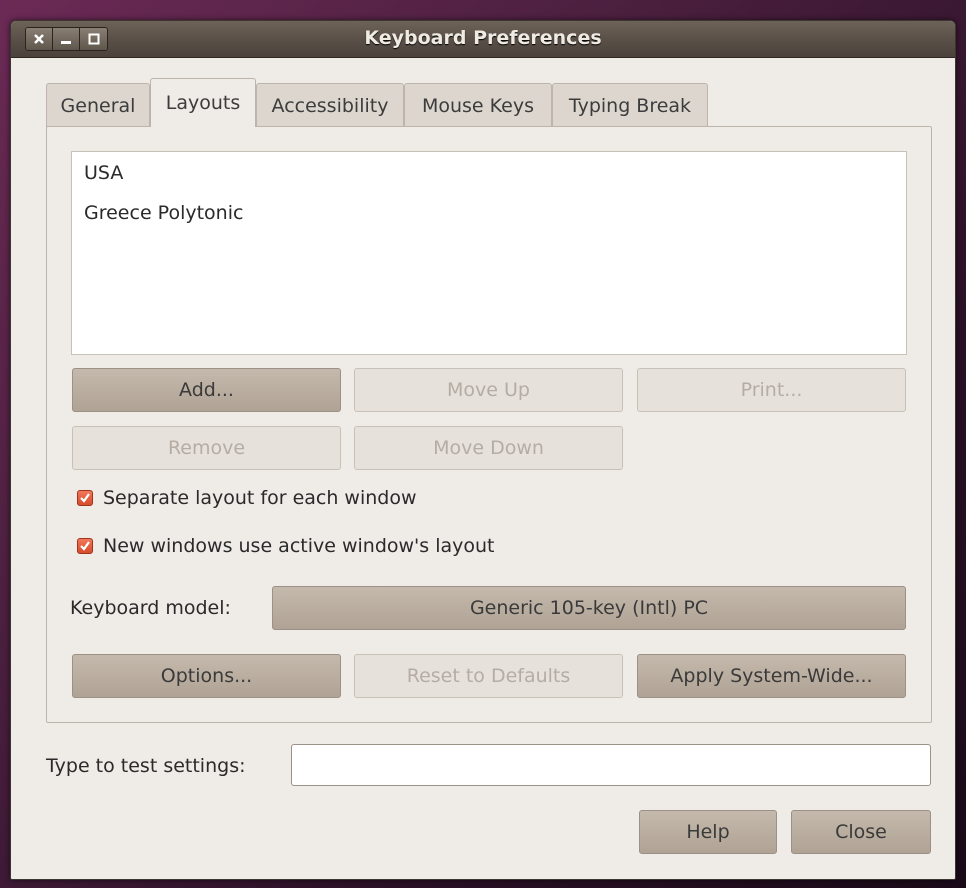  I want to click on window-title: Keyboard Preferences, so click(483, 38).